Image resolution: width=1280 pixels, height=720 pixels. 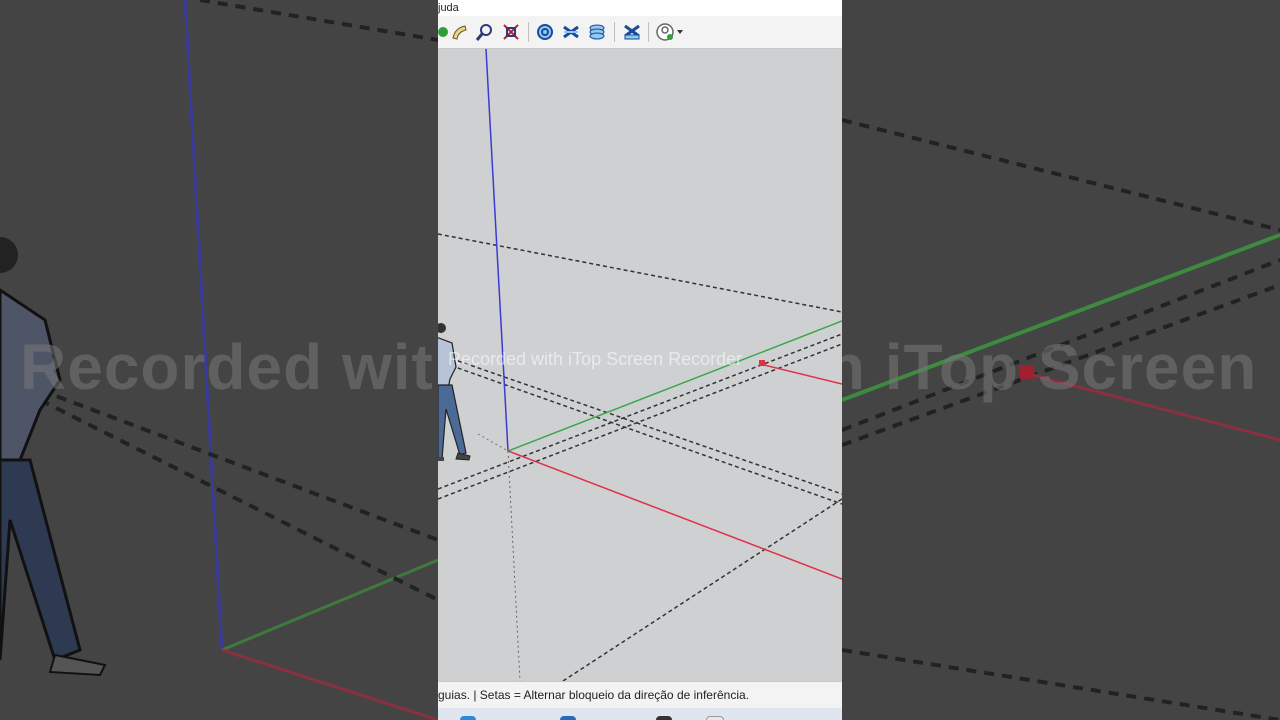 I want to click on section-cut-icon, so click(x=571, y=32).